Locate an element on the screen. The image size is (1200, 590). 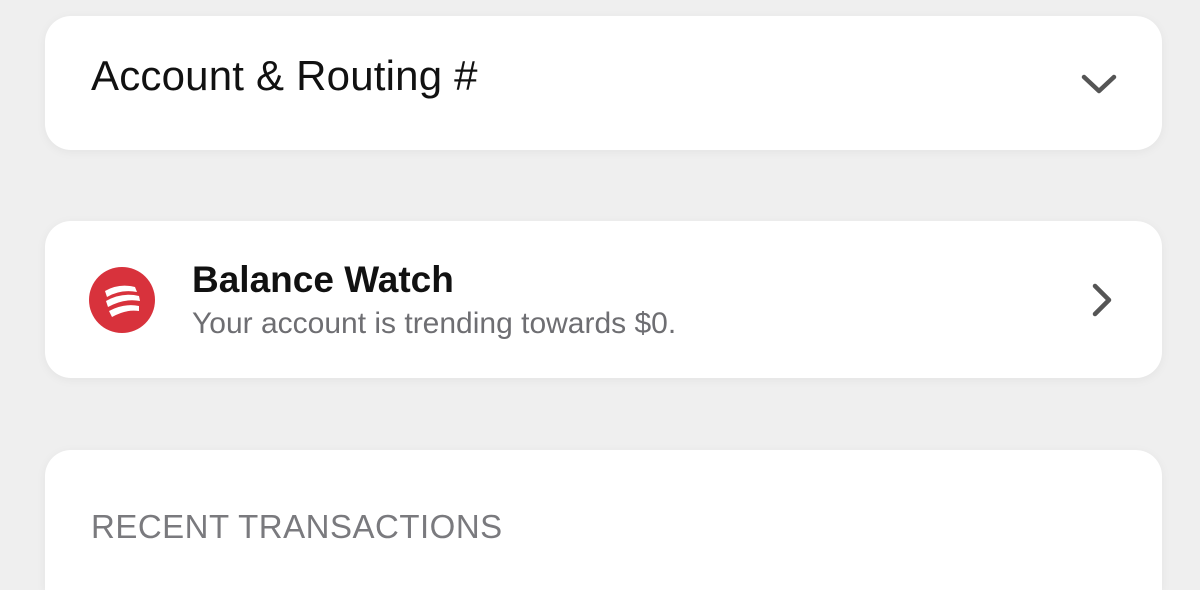
balance-watch-title: Balance Watch is located at coordinates (323, 279).